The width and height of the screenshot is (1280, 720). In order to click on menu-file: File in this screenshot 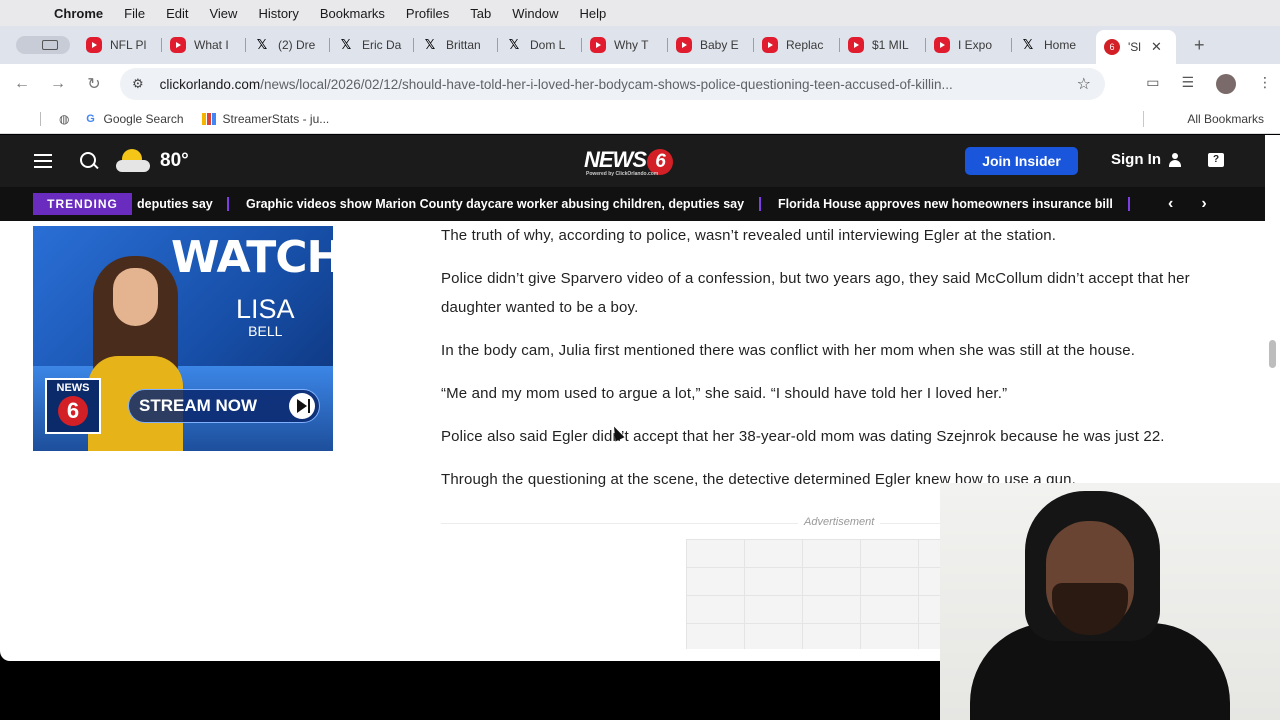, I will do `click(134, 13)`.